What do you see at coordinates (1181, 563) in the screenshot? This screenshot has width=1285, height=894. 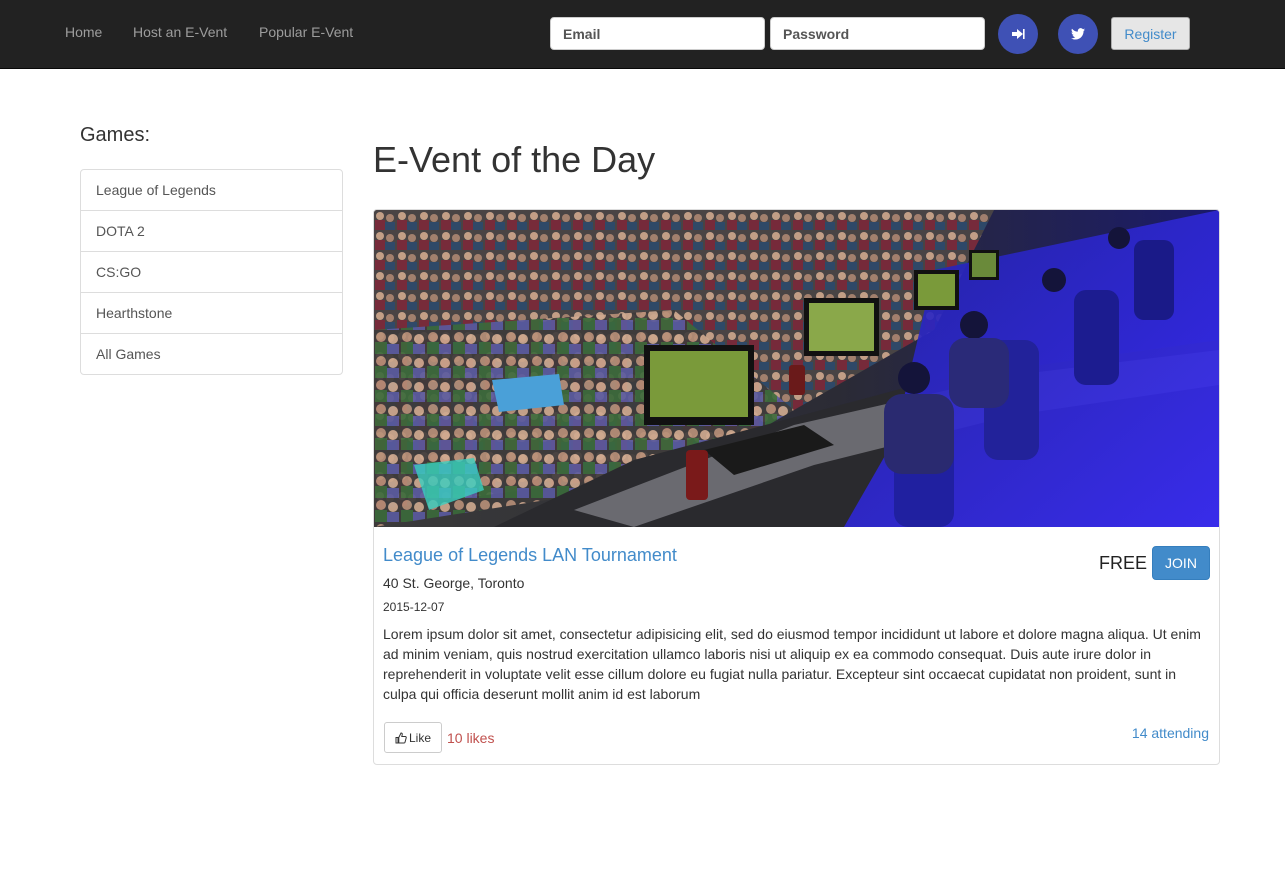 I see `join-button: JOIN` at bounding box center [1181, 563].